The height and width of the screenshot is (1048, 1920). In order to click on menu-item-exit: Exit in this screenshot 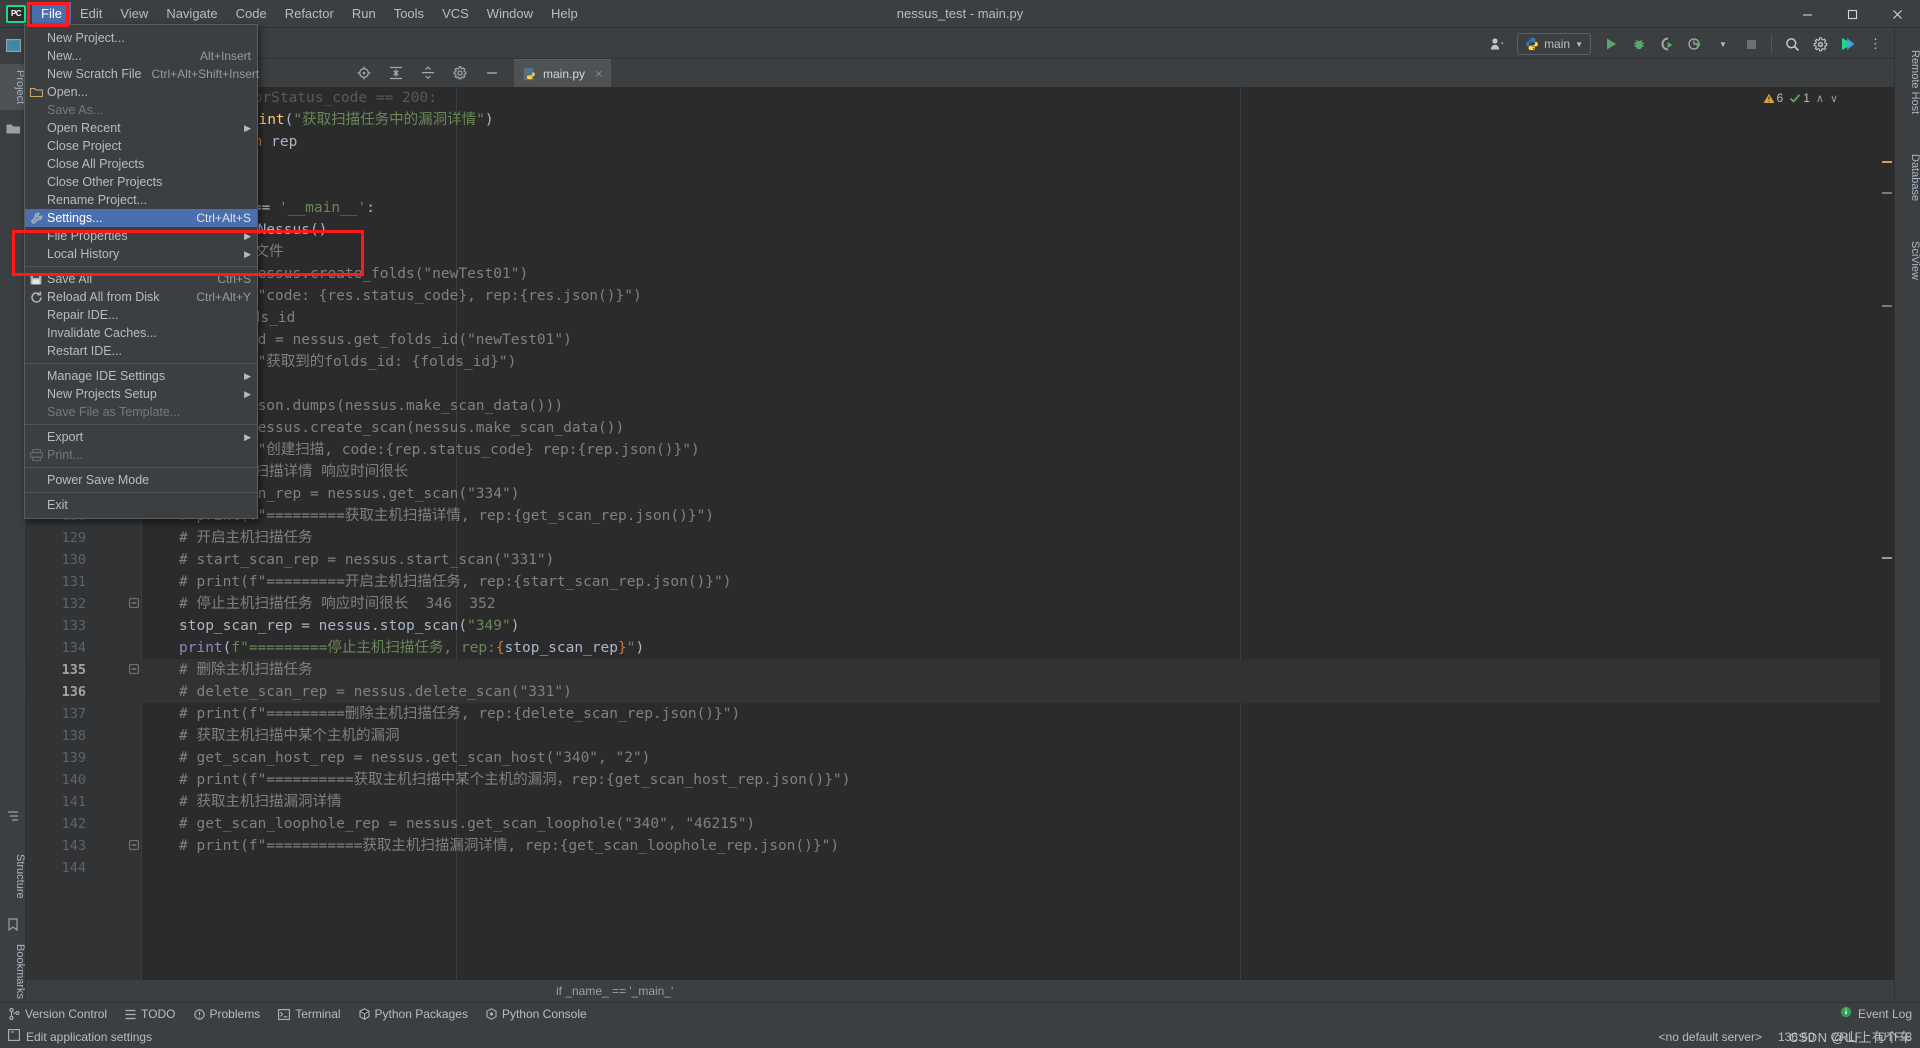, I will do `click(141, 505)`.